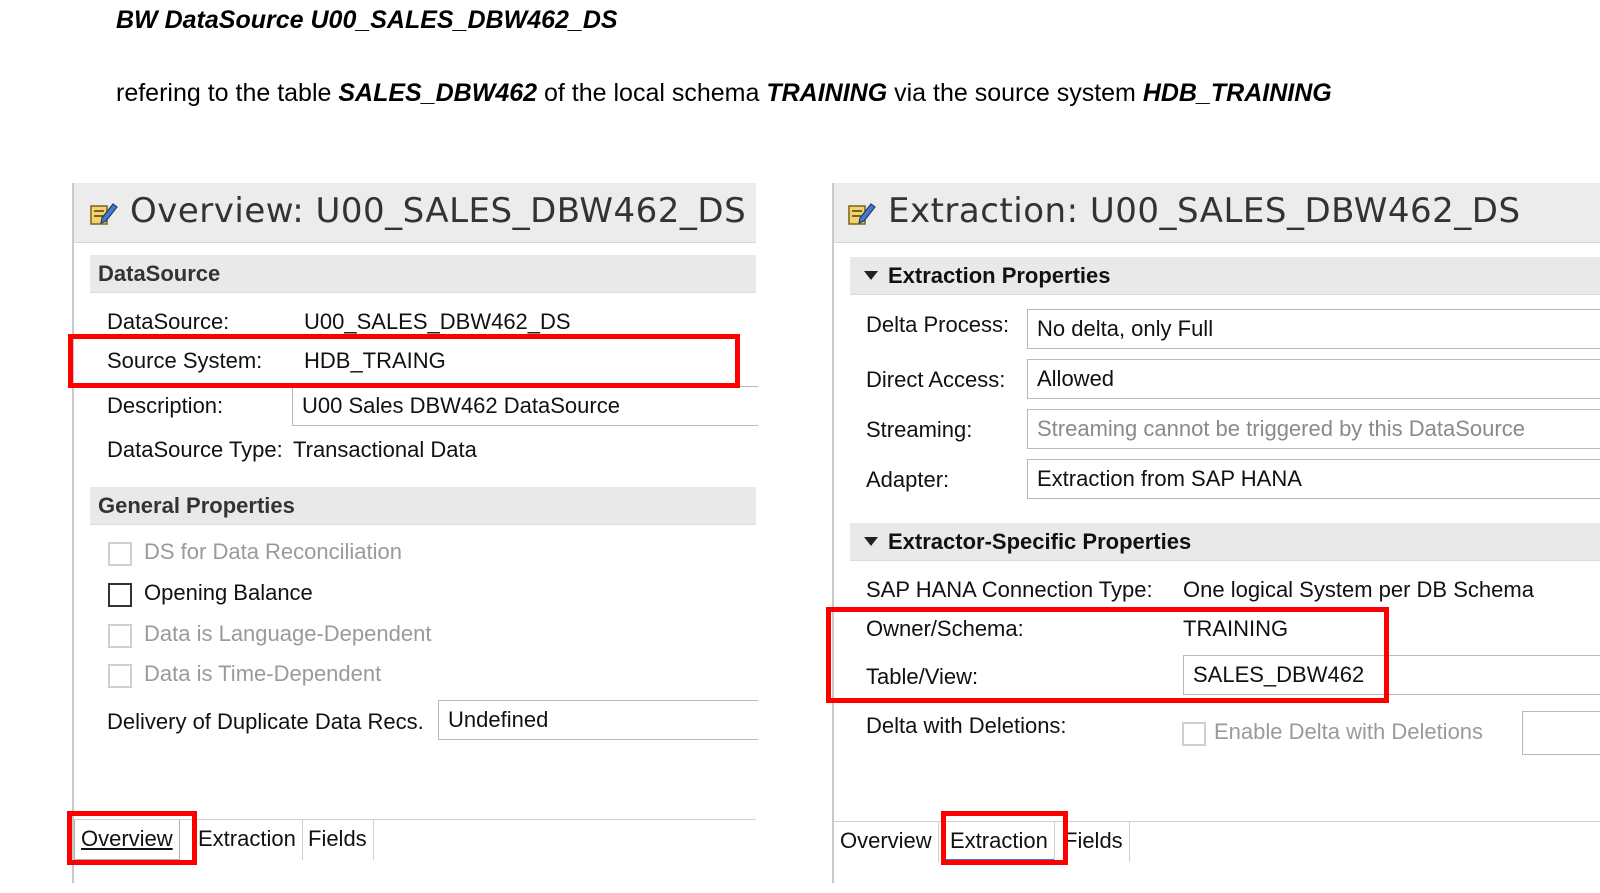 Image resolution: width=1600 pixels, height=893 pixels. Describe the element at coordinates (598, 720) in the screenshot. I see `duplicate-records-field: Undefined` at that location.